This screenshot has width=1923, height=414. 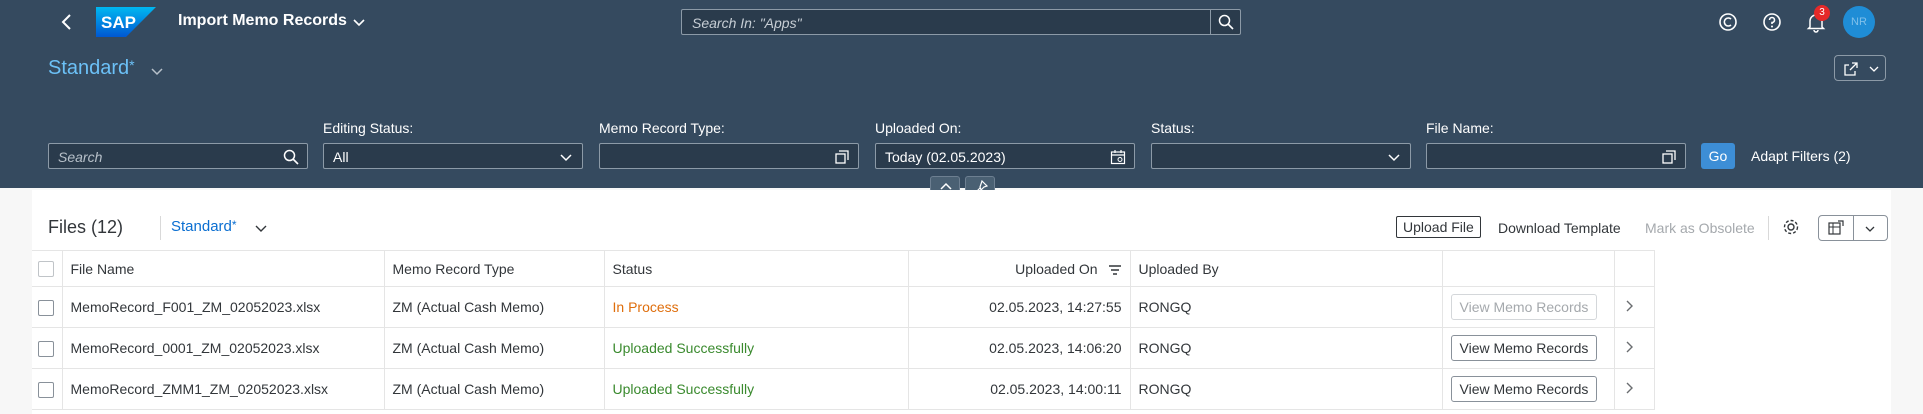 I want to click on copilot-icon, so click(x=1728, y=22).